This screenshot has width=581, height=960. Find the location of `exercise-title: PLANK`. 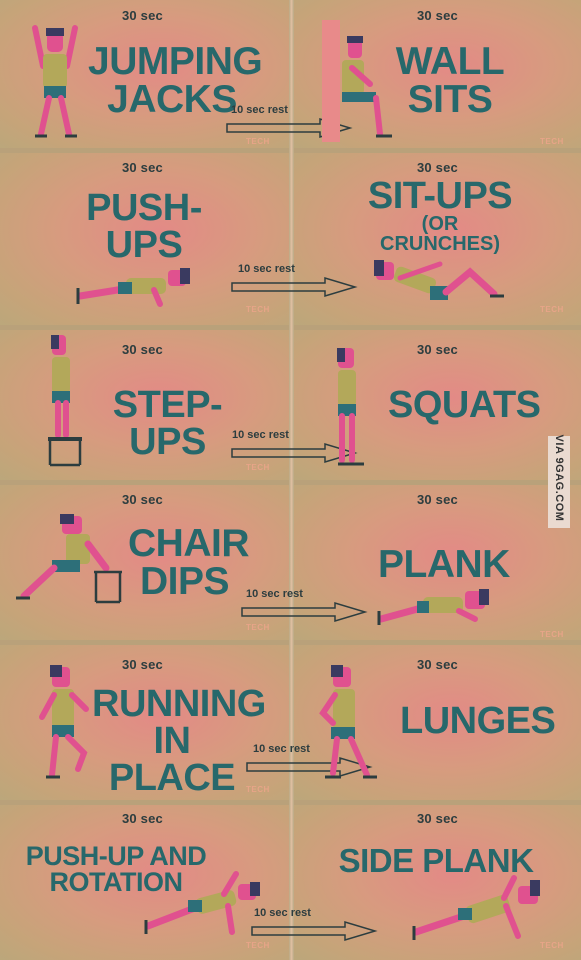

exercise-title: PLANK is located at coordinates (444, 564).